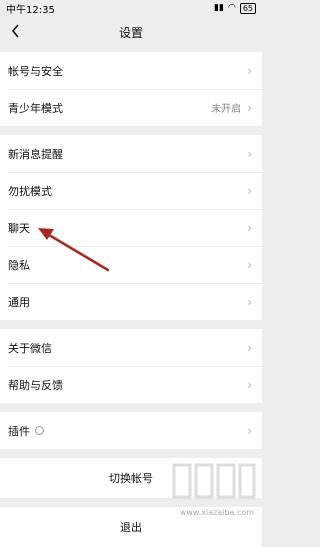 This screenshot has height=547, width=320. What do you see at coordinates (131, 478) in the screenshot?
I see `switch-account-label: 切换帐号` at bounding box center [131, 478].